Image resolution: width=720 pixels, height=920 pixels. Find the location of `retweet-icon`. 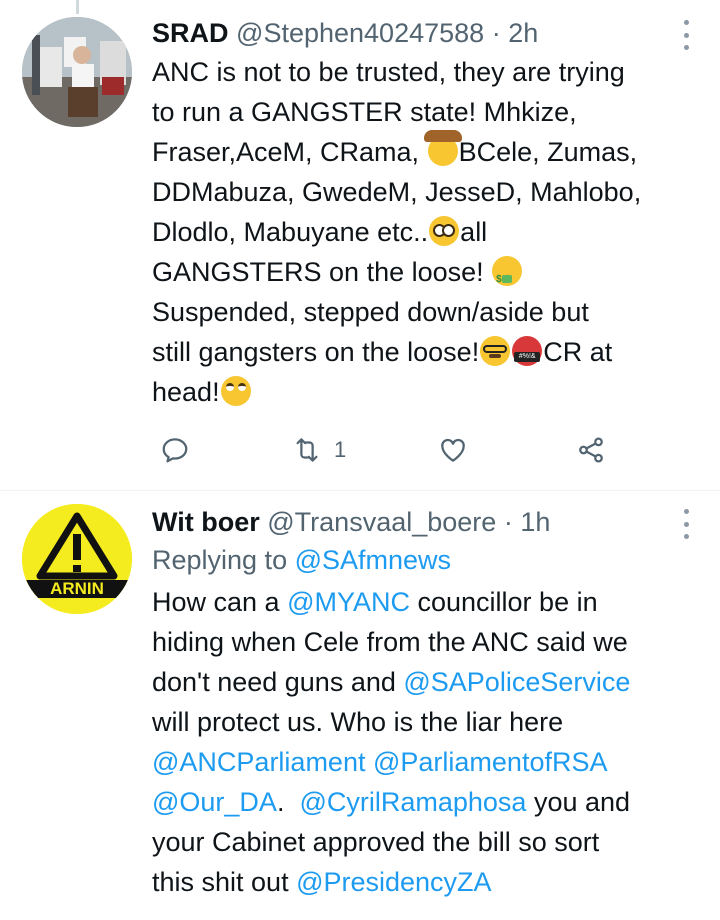

retweet-icon is located at coordinates (307, 450).